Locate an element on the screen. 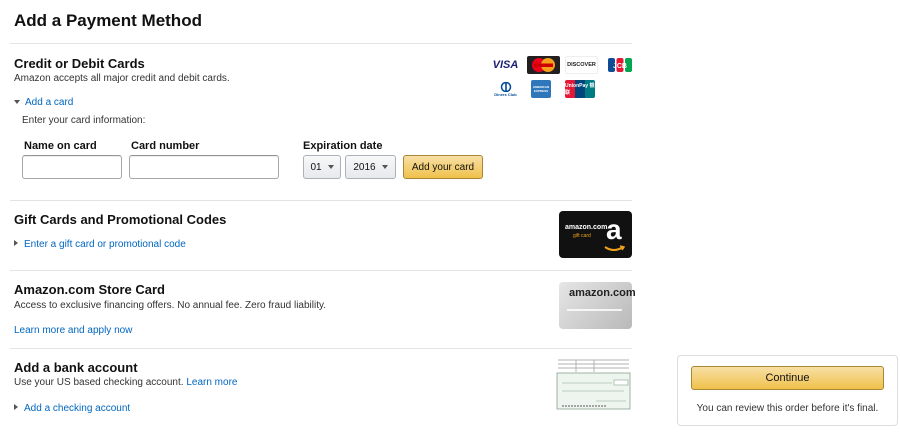 The height and width of the screenshot is (439, 900). add-checking-account-link: Add a checking account is located at coordinates (77, 408).